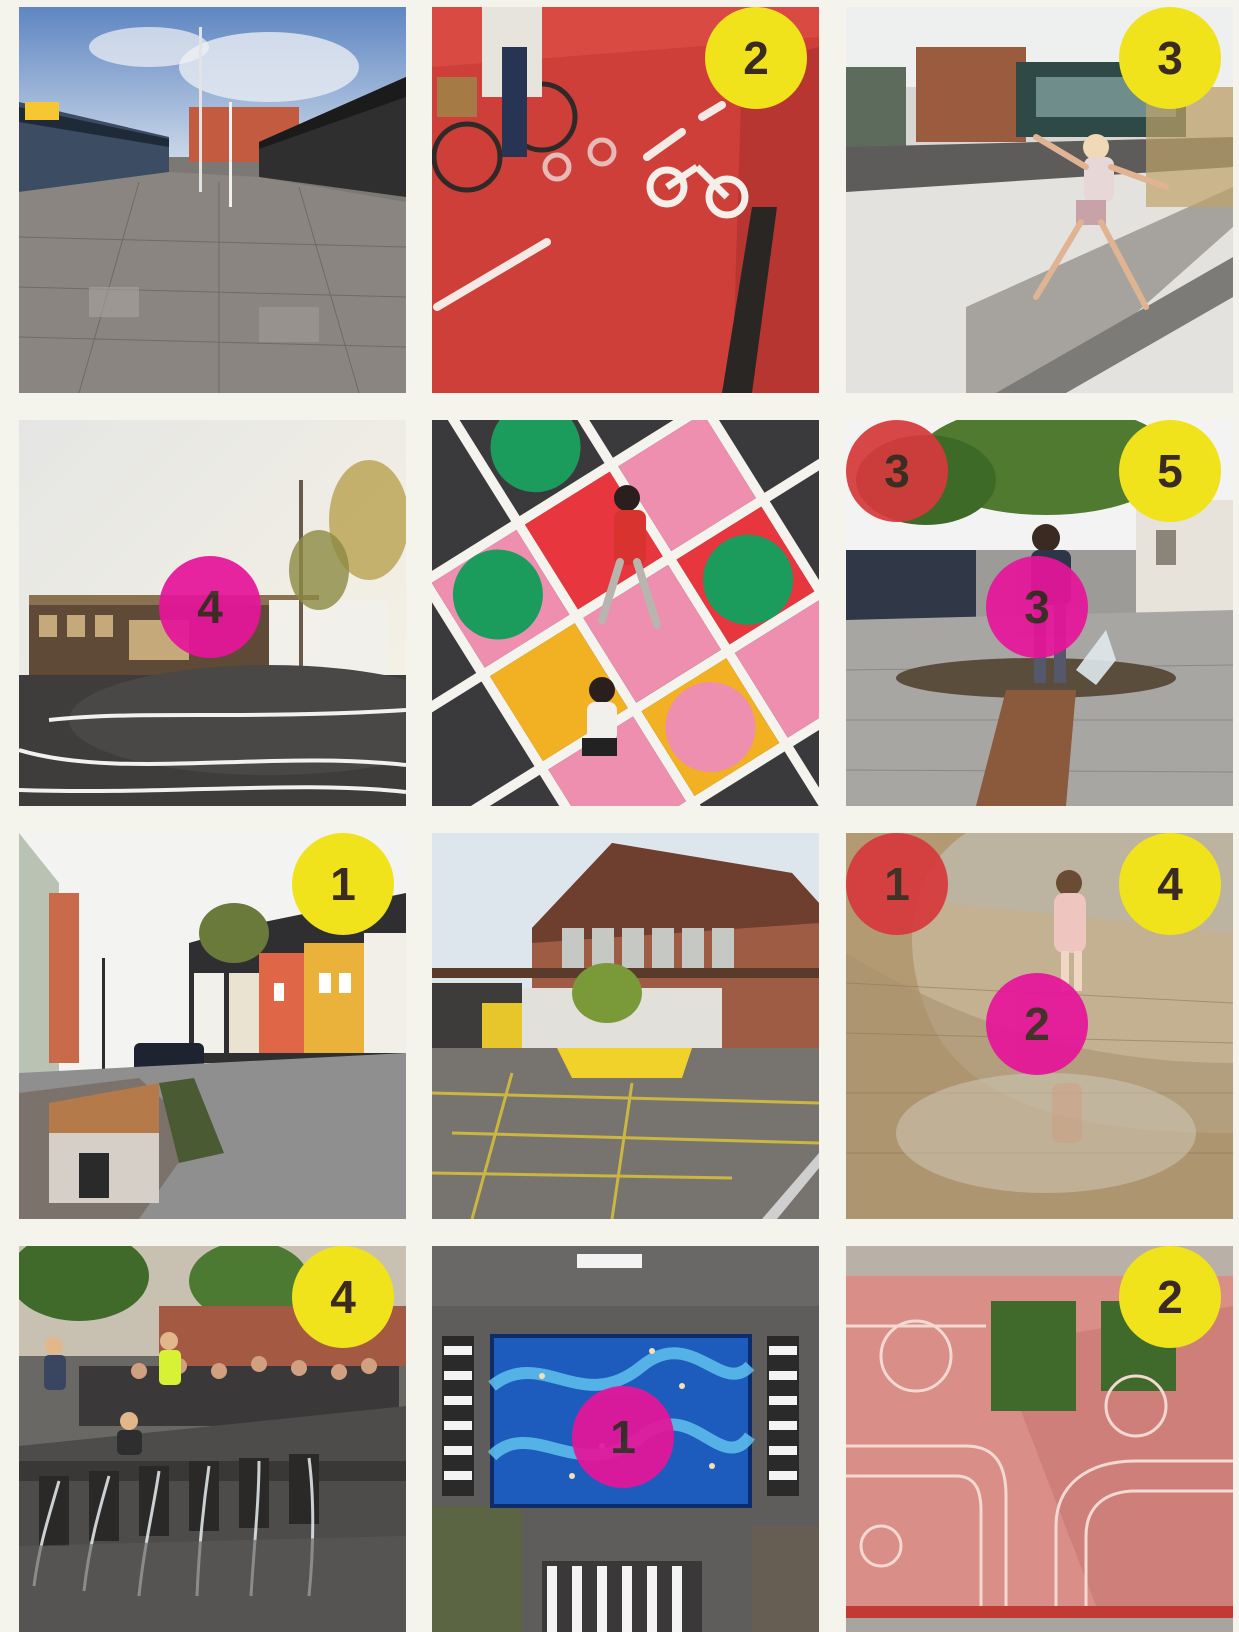  I want to click on photo-bicycle-lane: 2, so click(625, 200).